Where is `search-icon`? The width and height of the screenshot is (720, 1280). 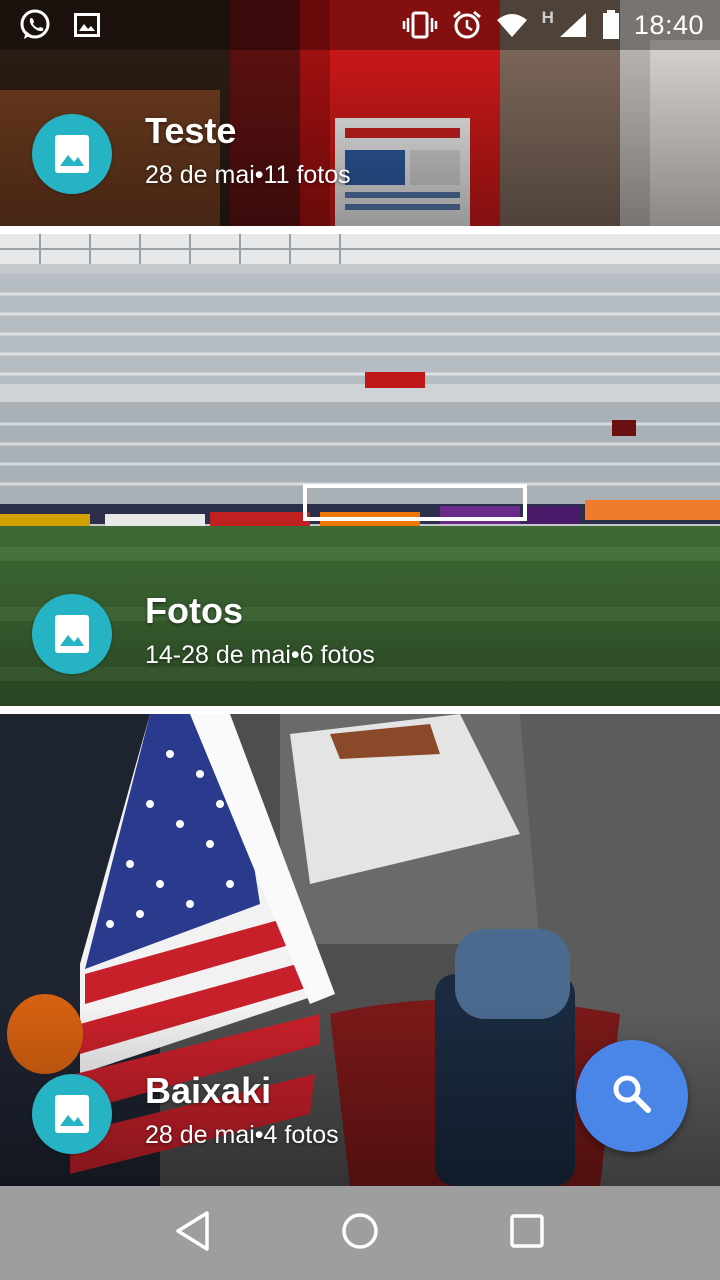 search-icon is located at coordinates (632, 1096).